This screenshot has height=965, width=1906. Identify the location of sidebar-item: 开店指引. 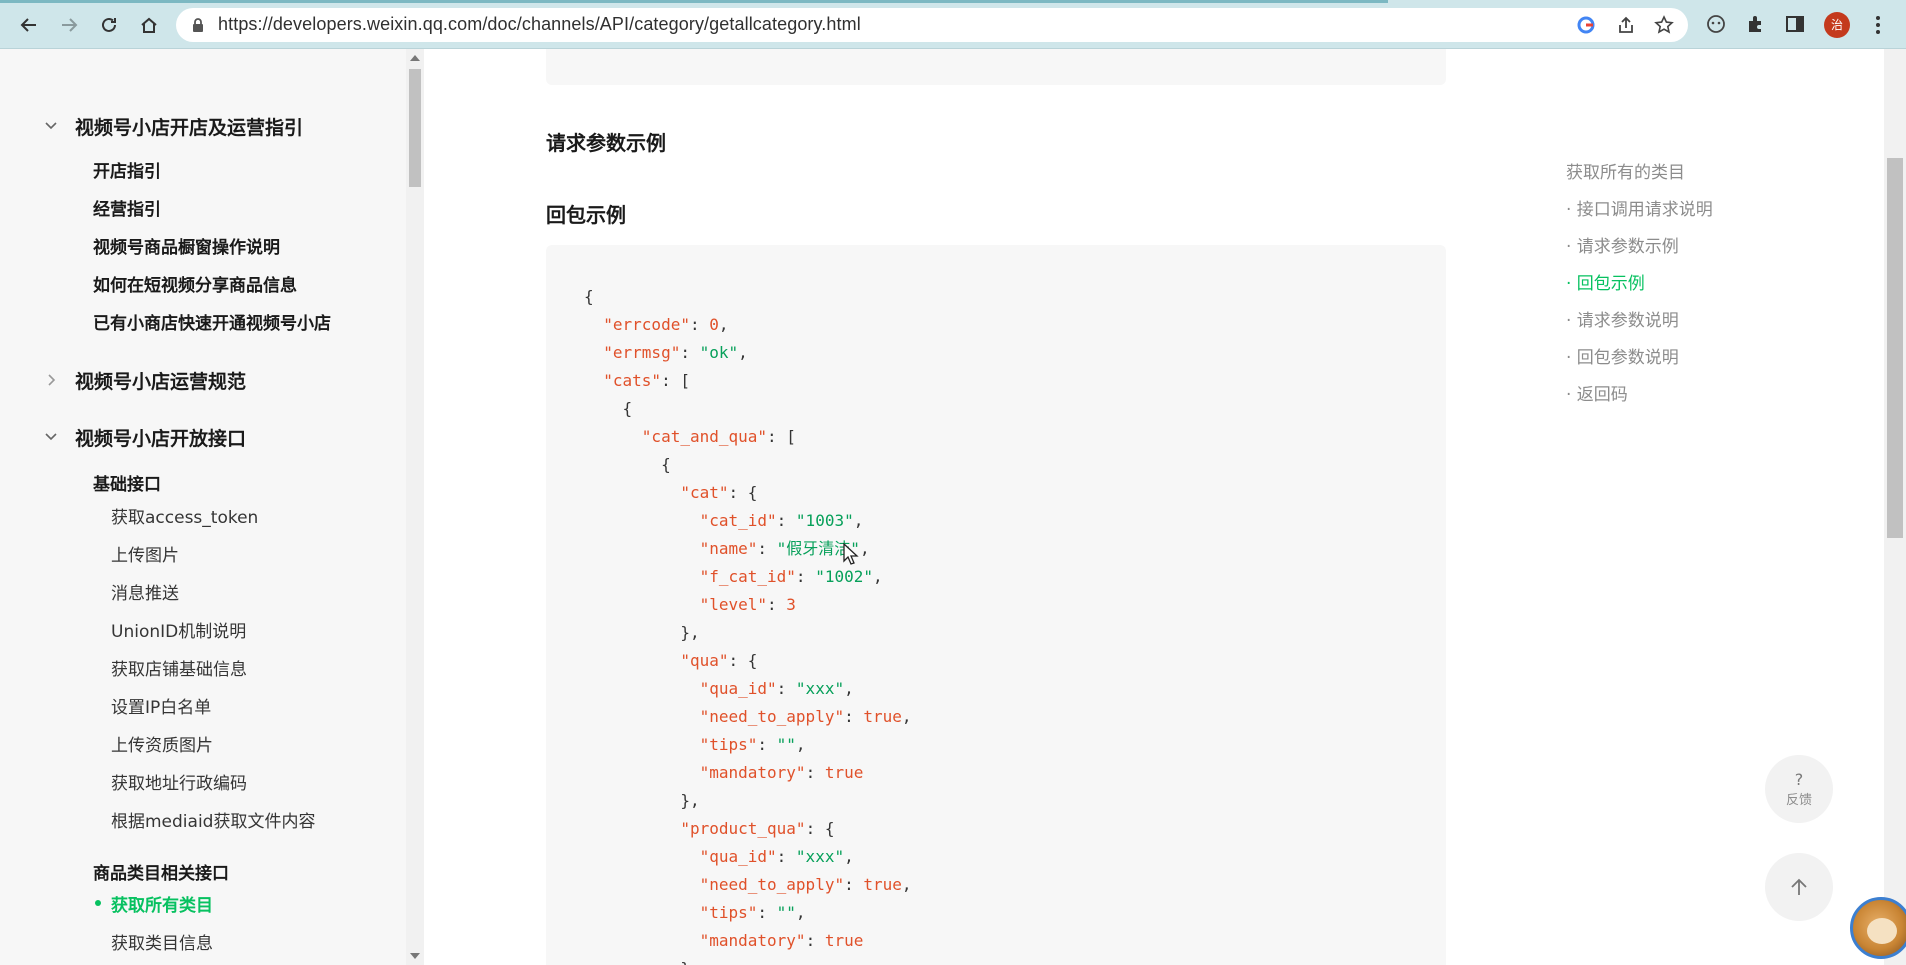
(127, 169).